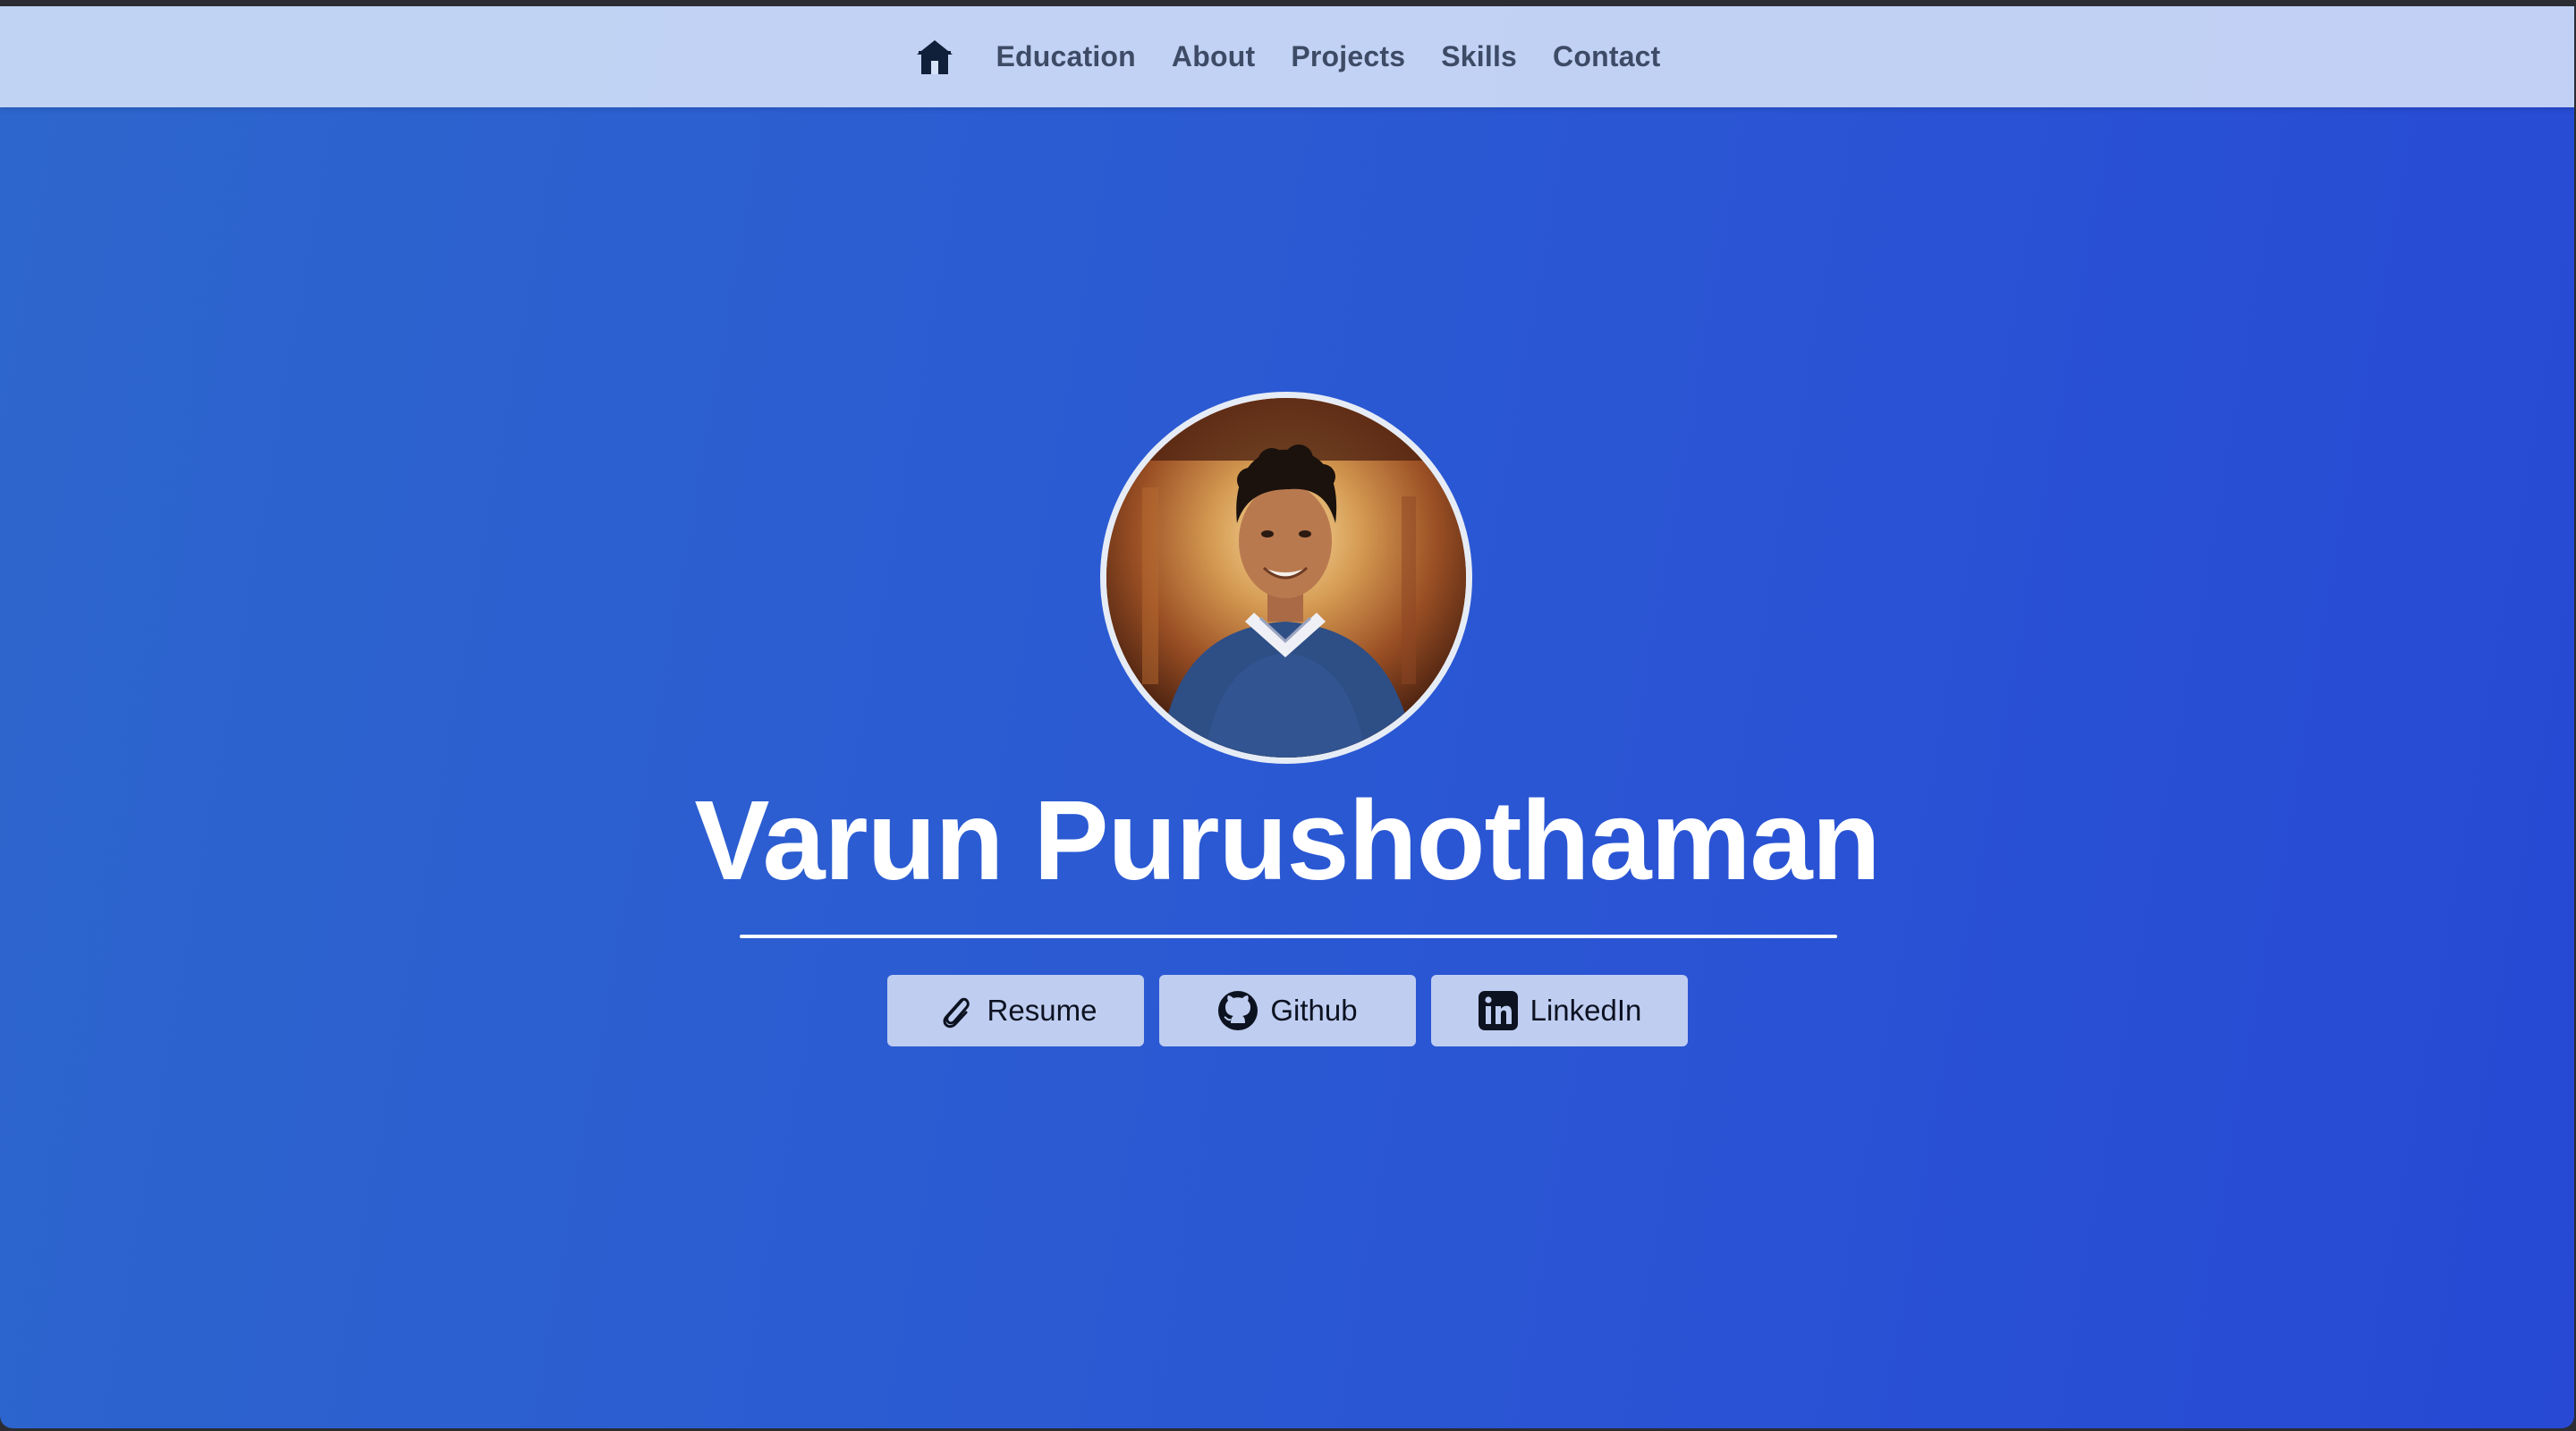  I want to click on github-icon, so click(1237, 1011).